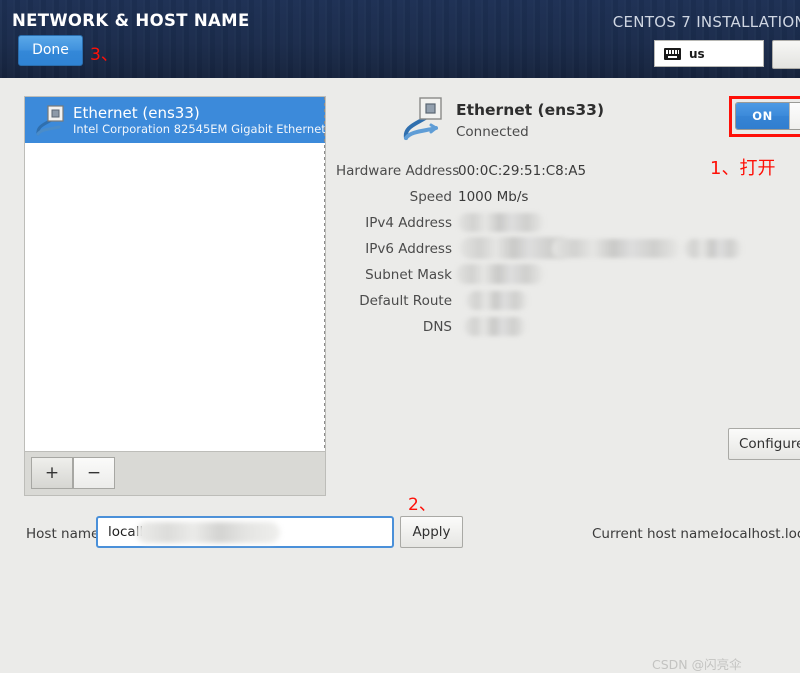  I want to click on done-button: Done, so click(50, 50).